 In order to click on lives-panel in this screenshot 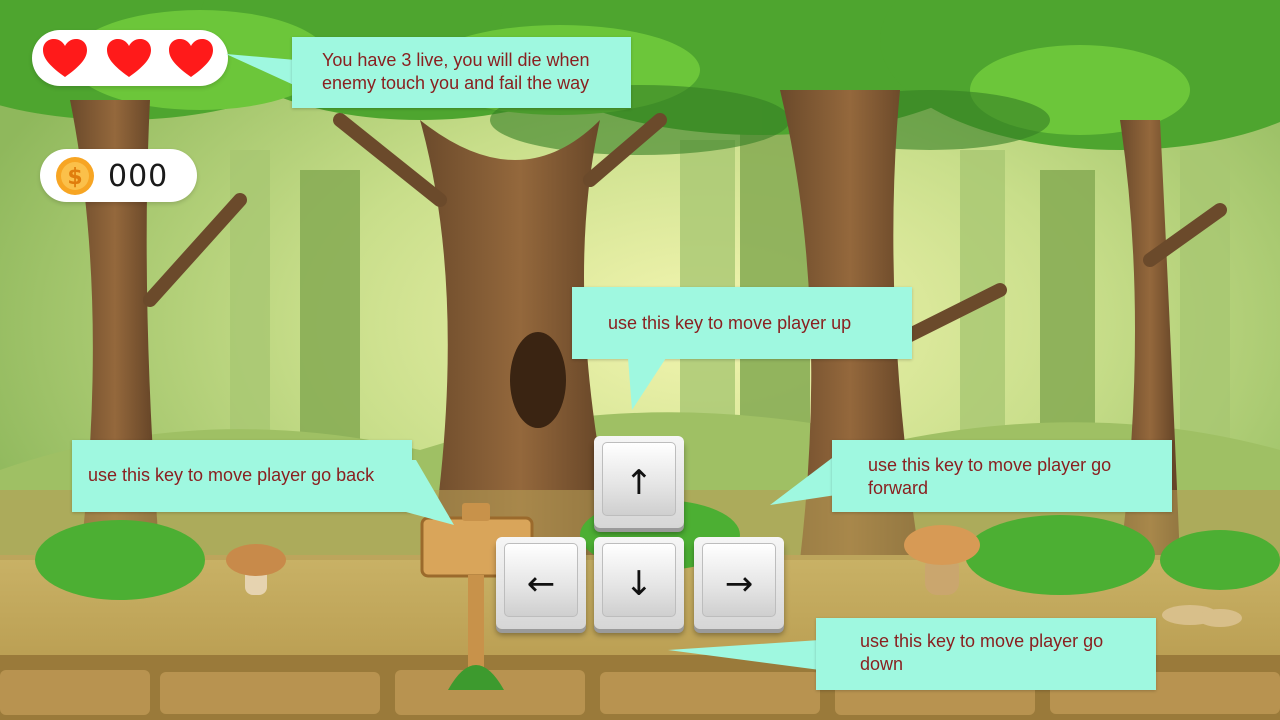, I will do `click(130, 58)`.